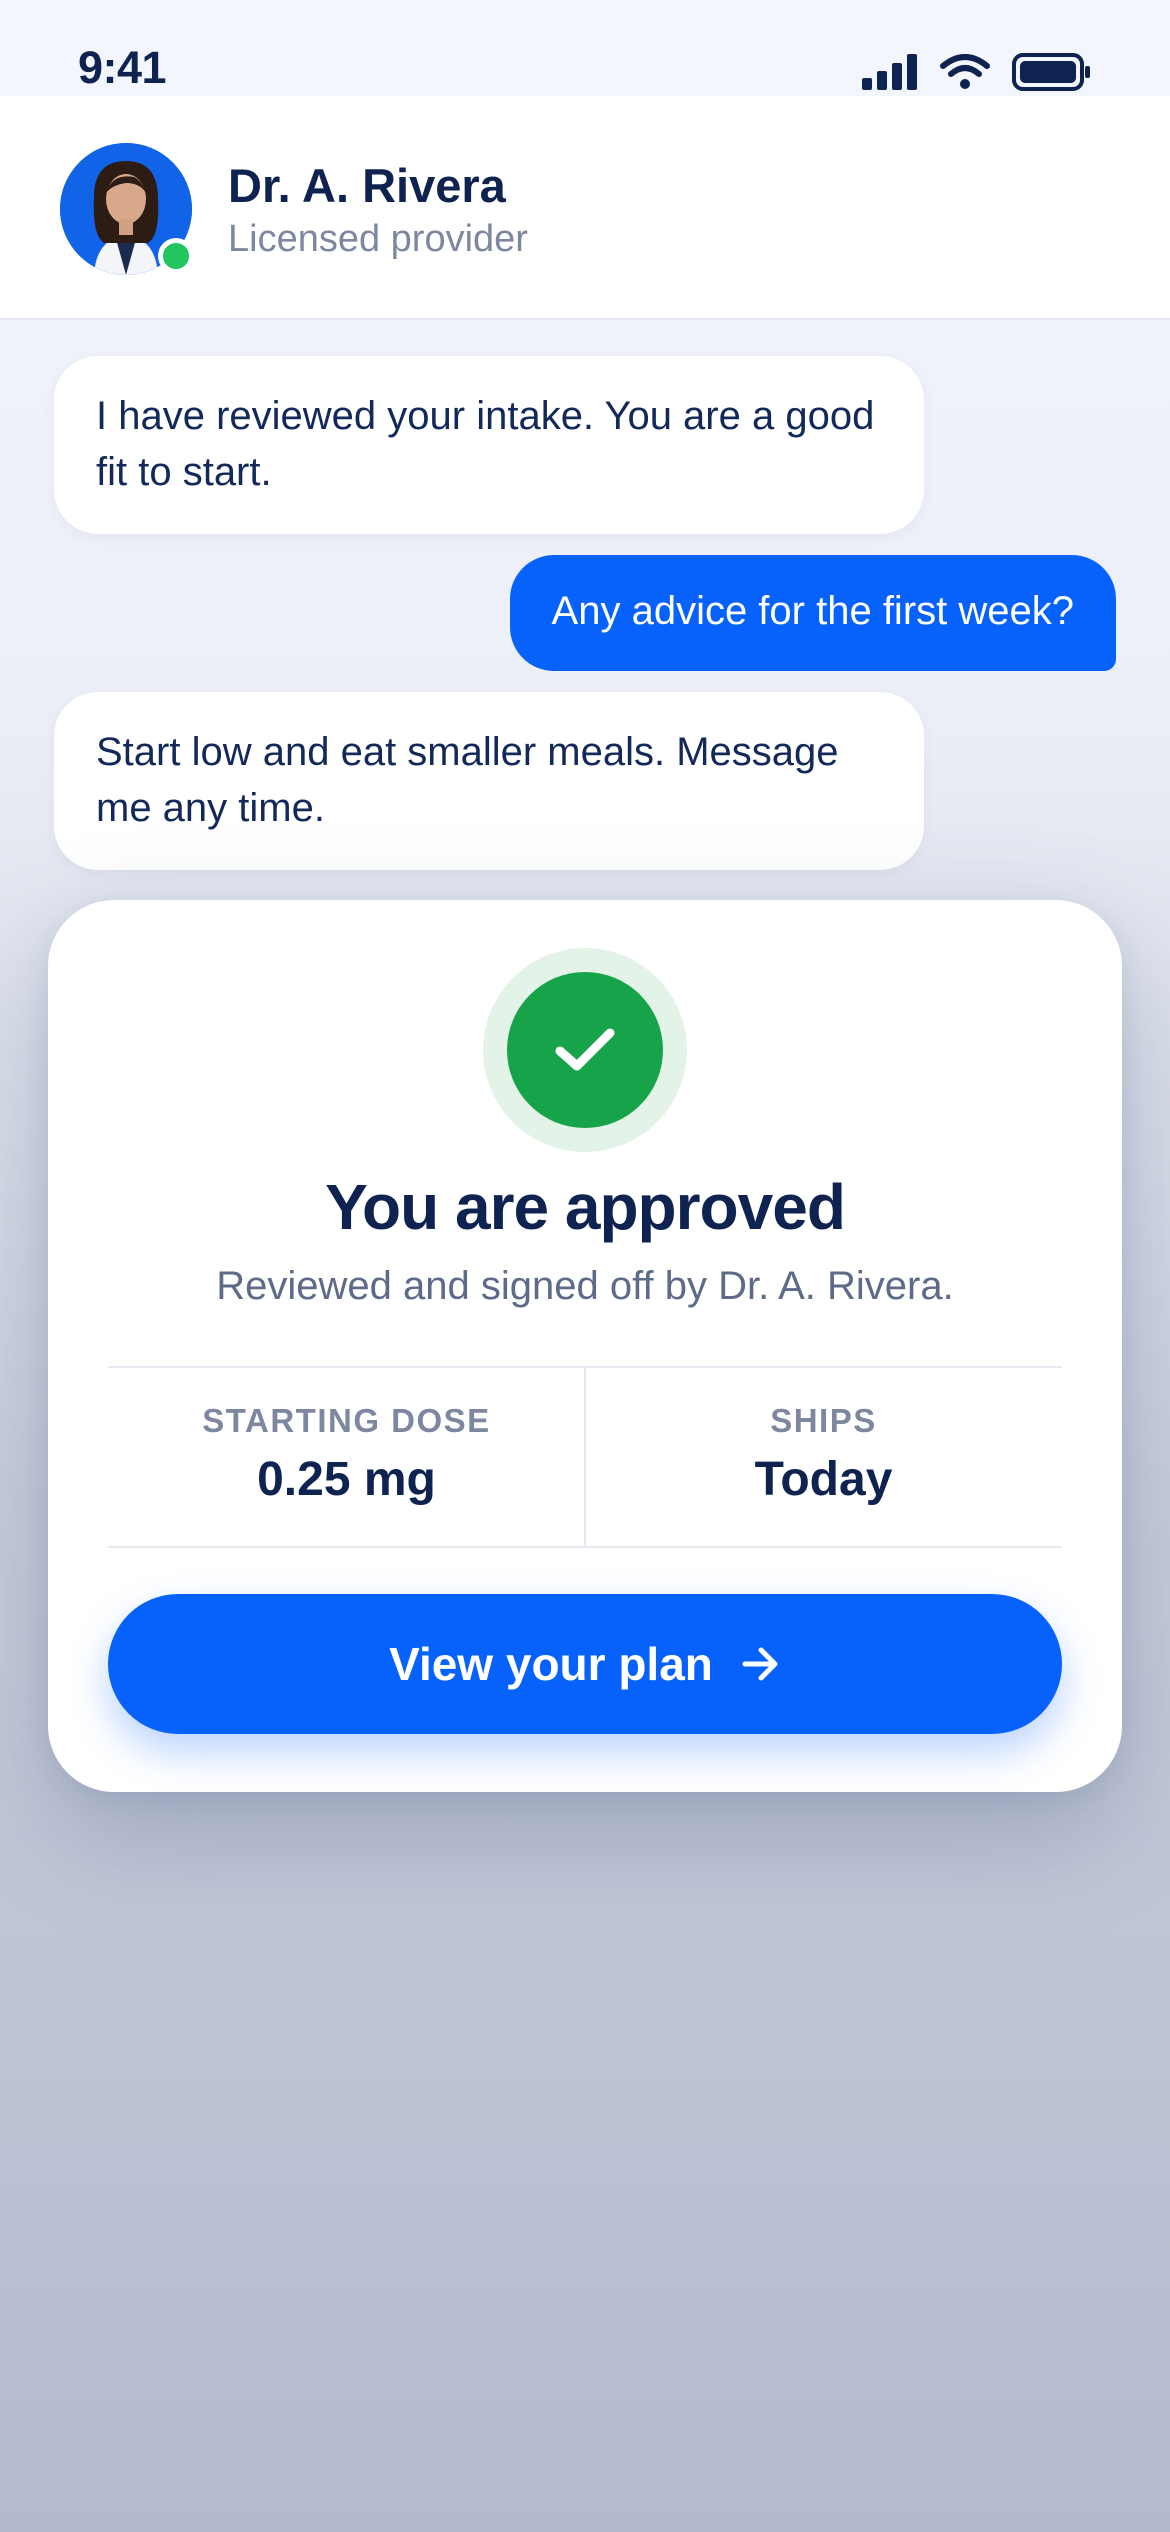 The height and width of the screenshot is (2532, 1170). What do you see at coordinates (551, 1664) in the screenshot?
I see `view-plan-label: View your plan` at bounding box center [551, 1664].